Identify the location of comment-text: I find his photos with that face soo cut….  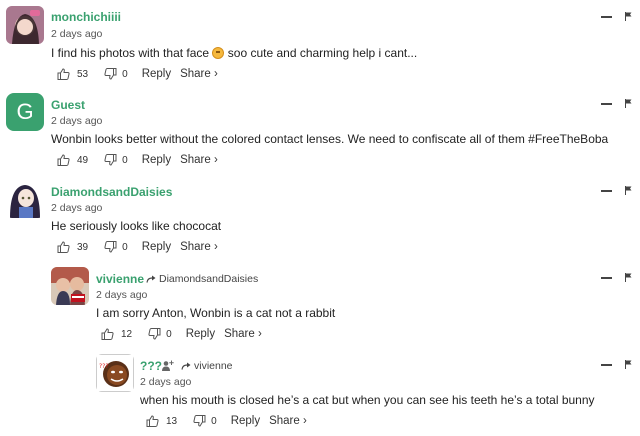
(234, 53).